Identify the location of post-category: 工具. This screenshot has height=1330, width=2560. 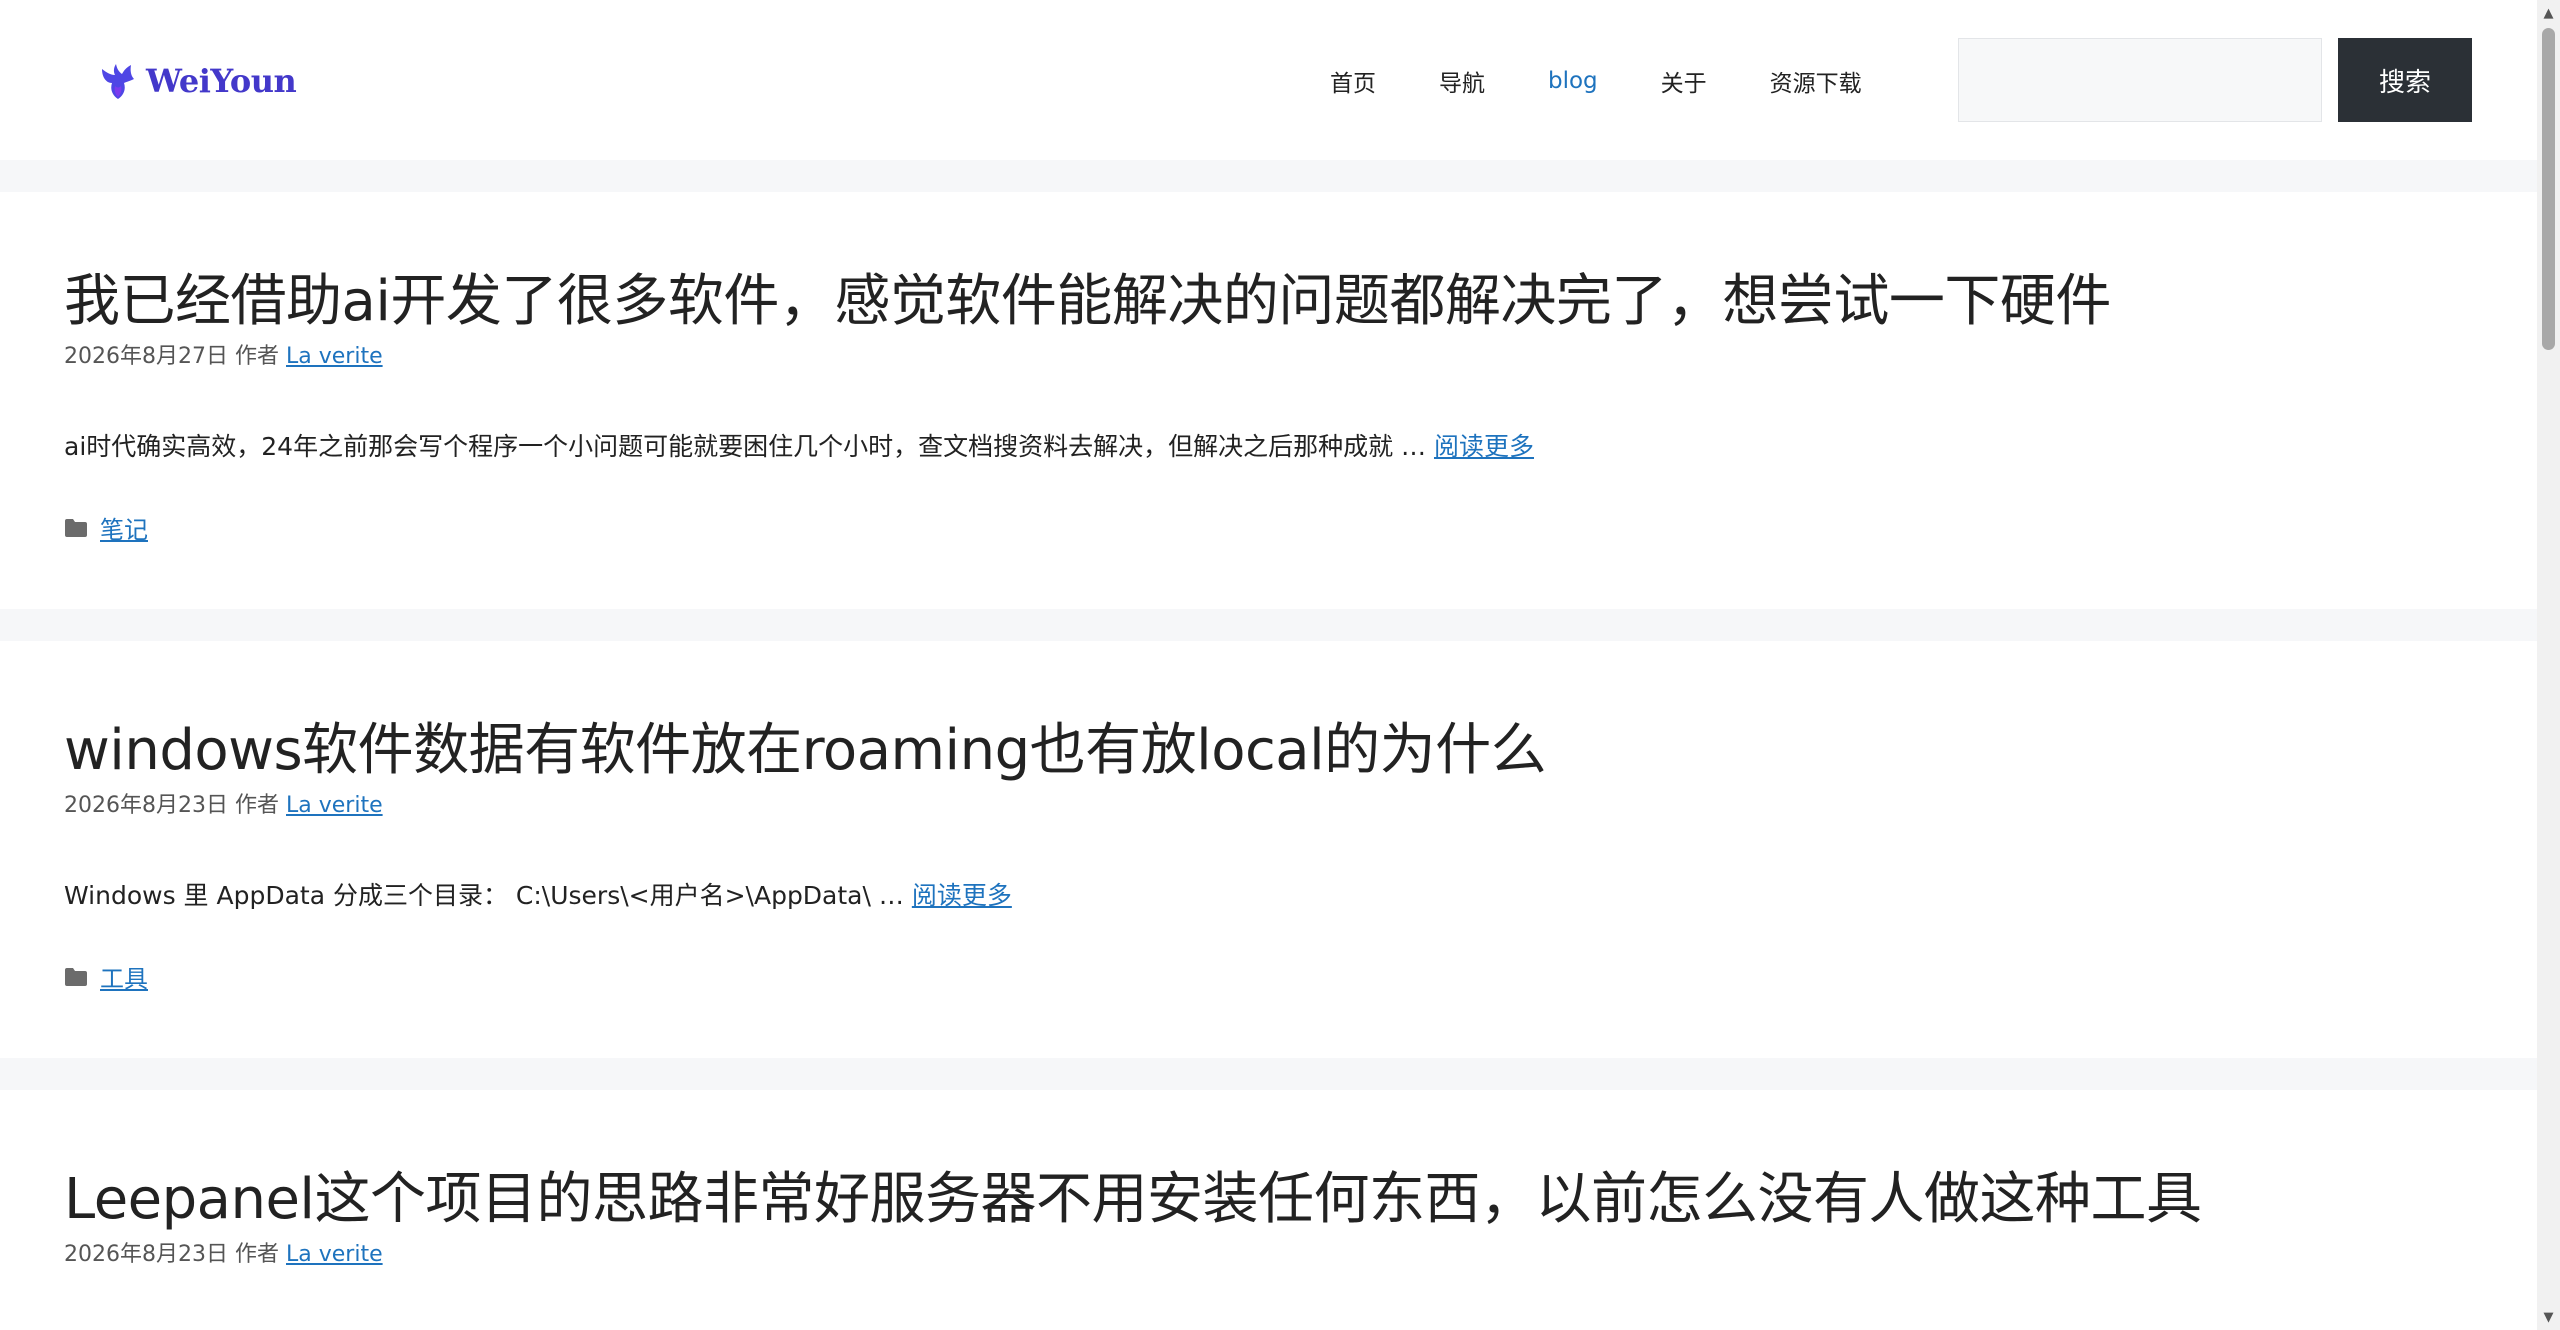
(106, 976).